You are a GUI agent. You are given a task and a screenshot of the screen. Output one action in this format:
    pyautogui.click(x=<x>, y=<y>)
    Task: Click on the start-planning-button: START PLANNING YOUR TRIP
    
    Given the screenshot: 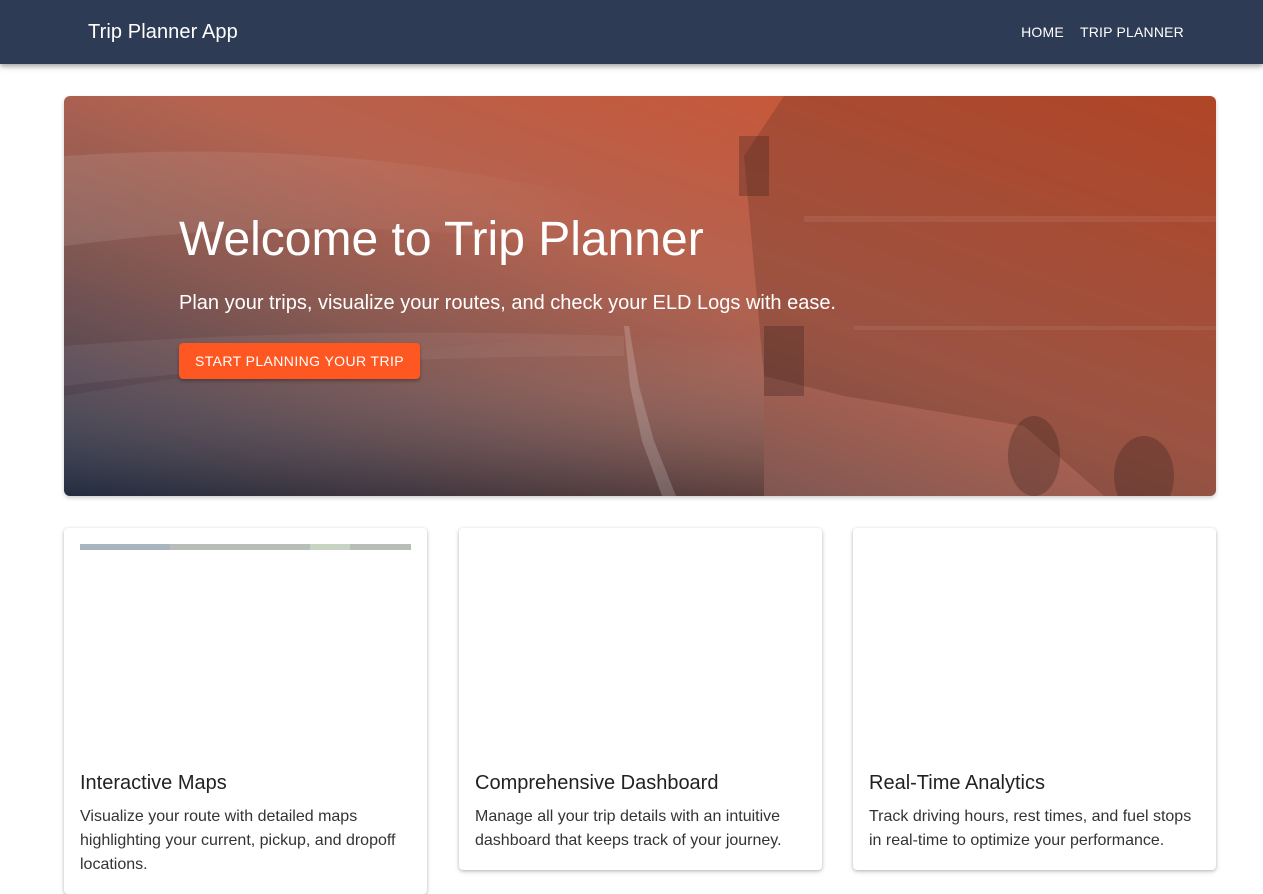 What is the action you would take?
    pyautogui.click(x=300, y=361)
    